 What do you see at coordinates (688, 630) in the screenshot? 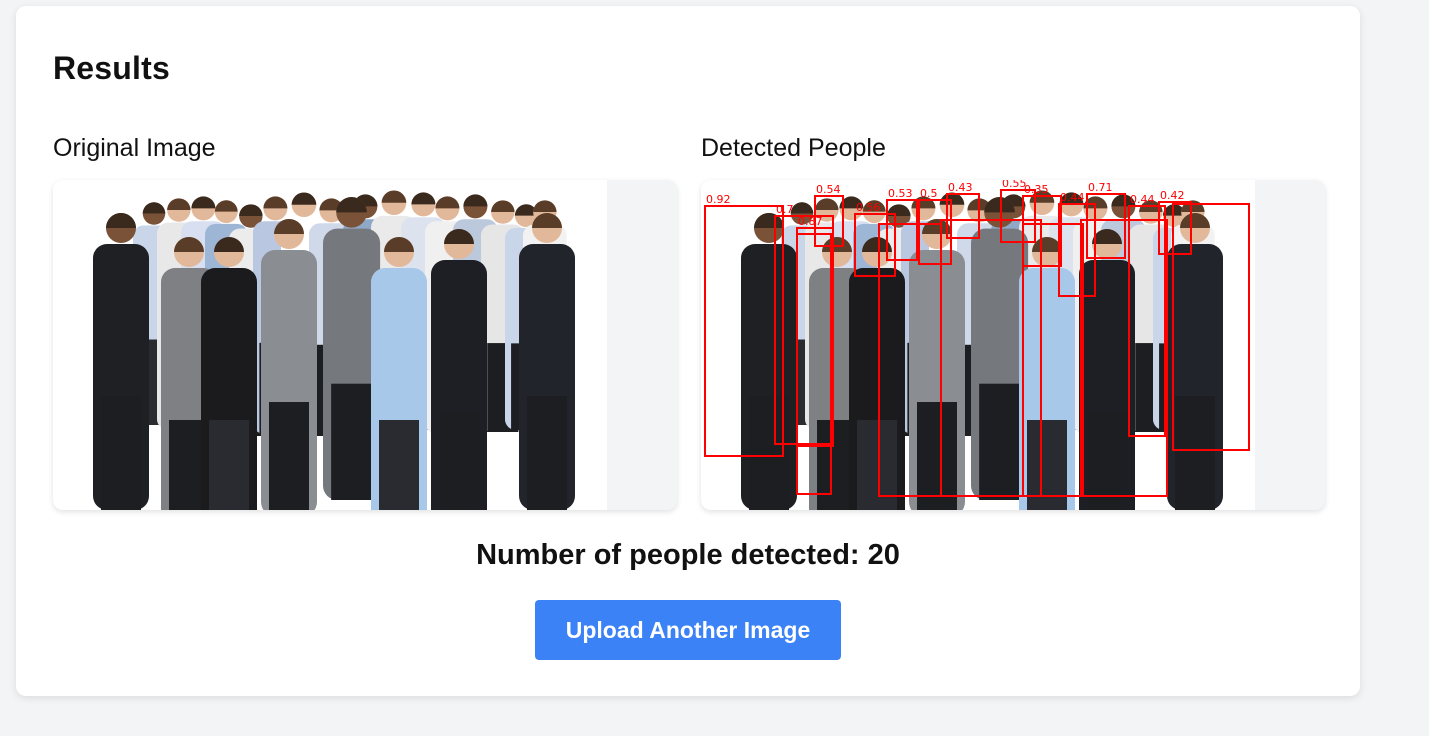
I see `upload-another-image-button: Upload Another Image` at bounding box center [688, 630].